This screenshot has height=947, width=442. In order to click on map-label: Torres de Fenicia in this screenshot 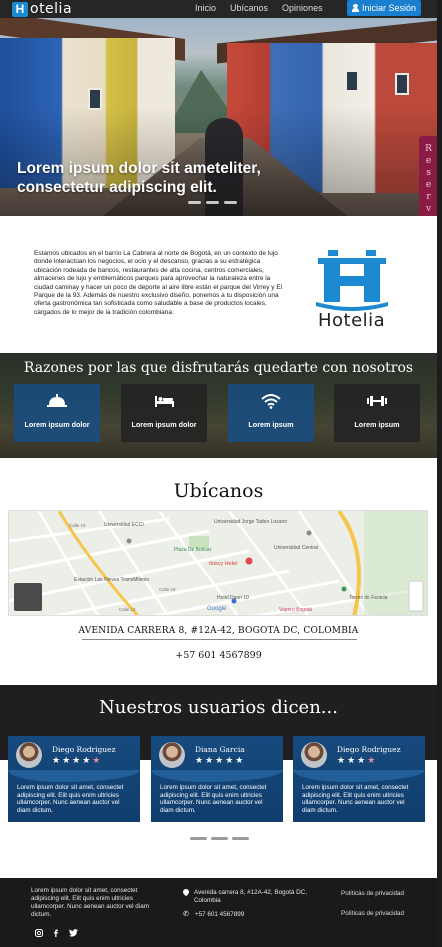, I will do `click(368, 598)`.